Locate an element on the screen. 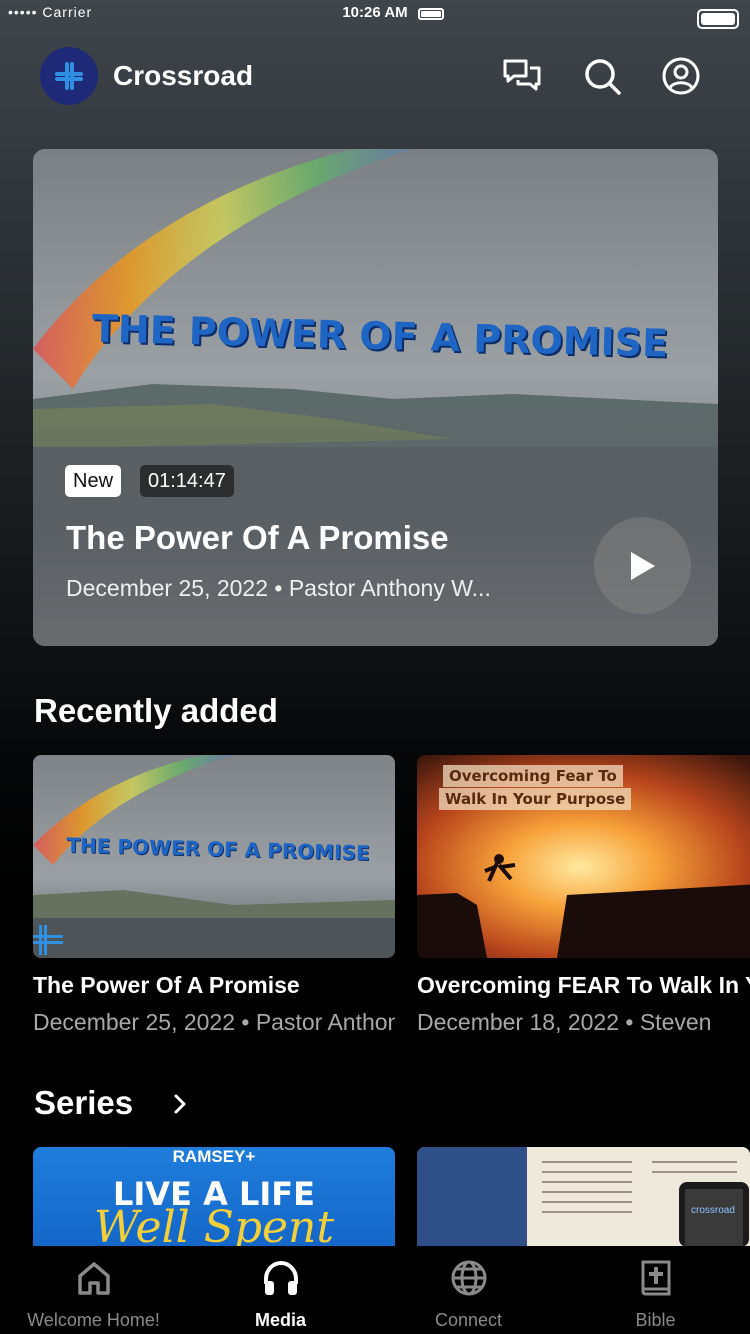 Image resolution: width=750 pixels, height=1334 pixels. tab-bible: Bible is located at coordinates (655, 1290).